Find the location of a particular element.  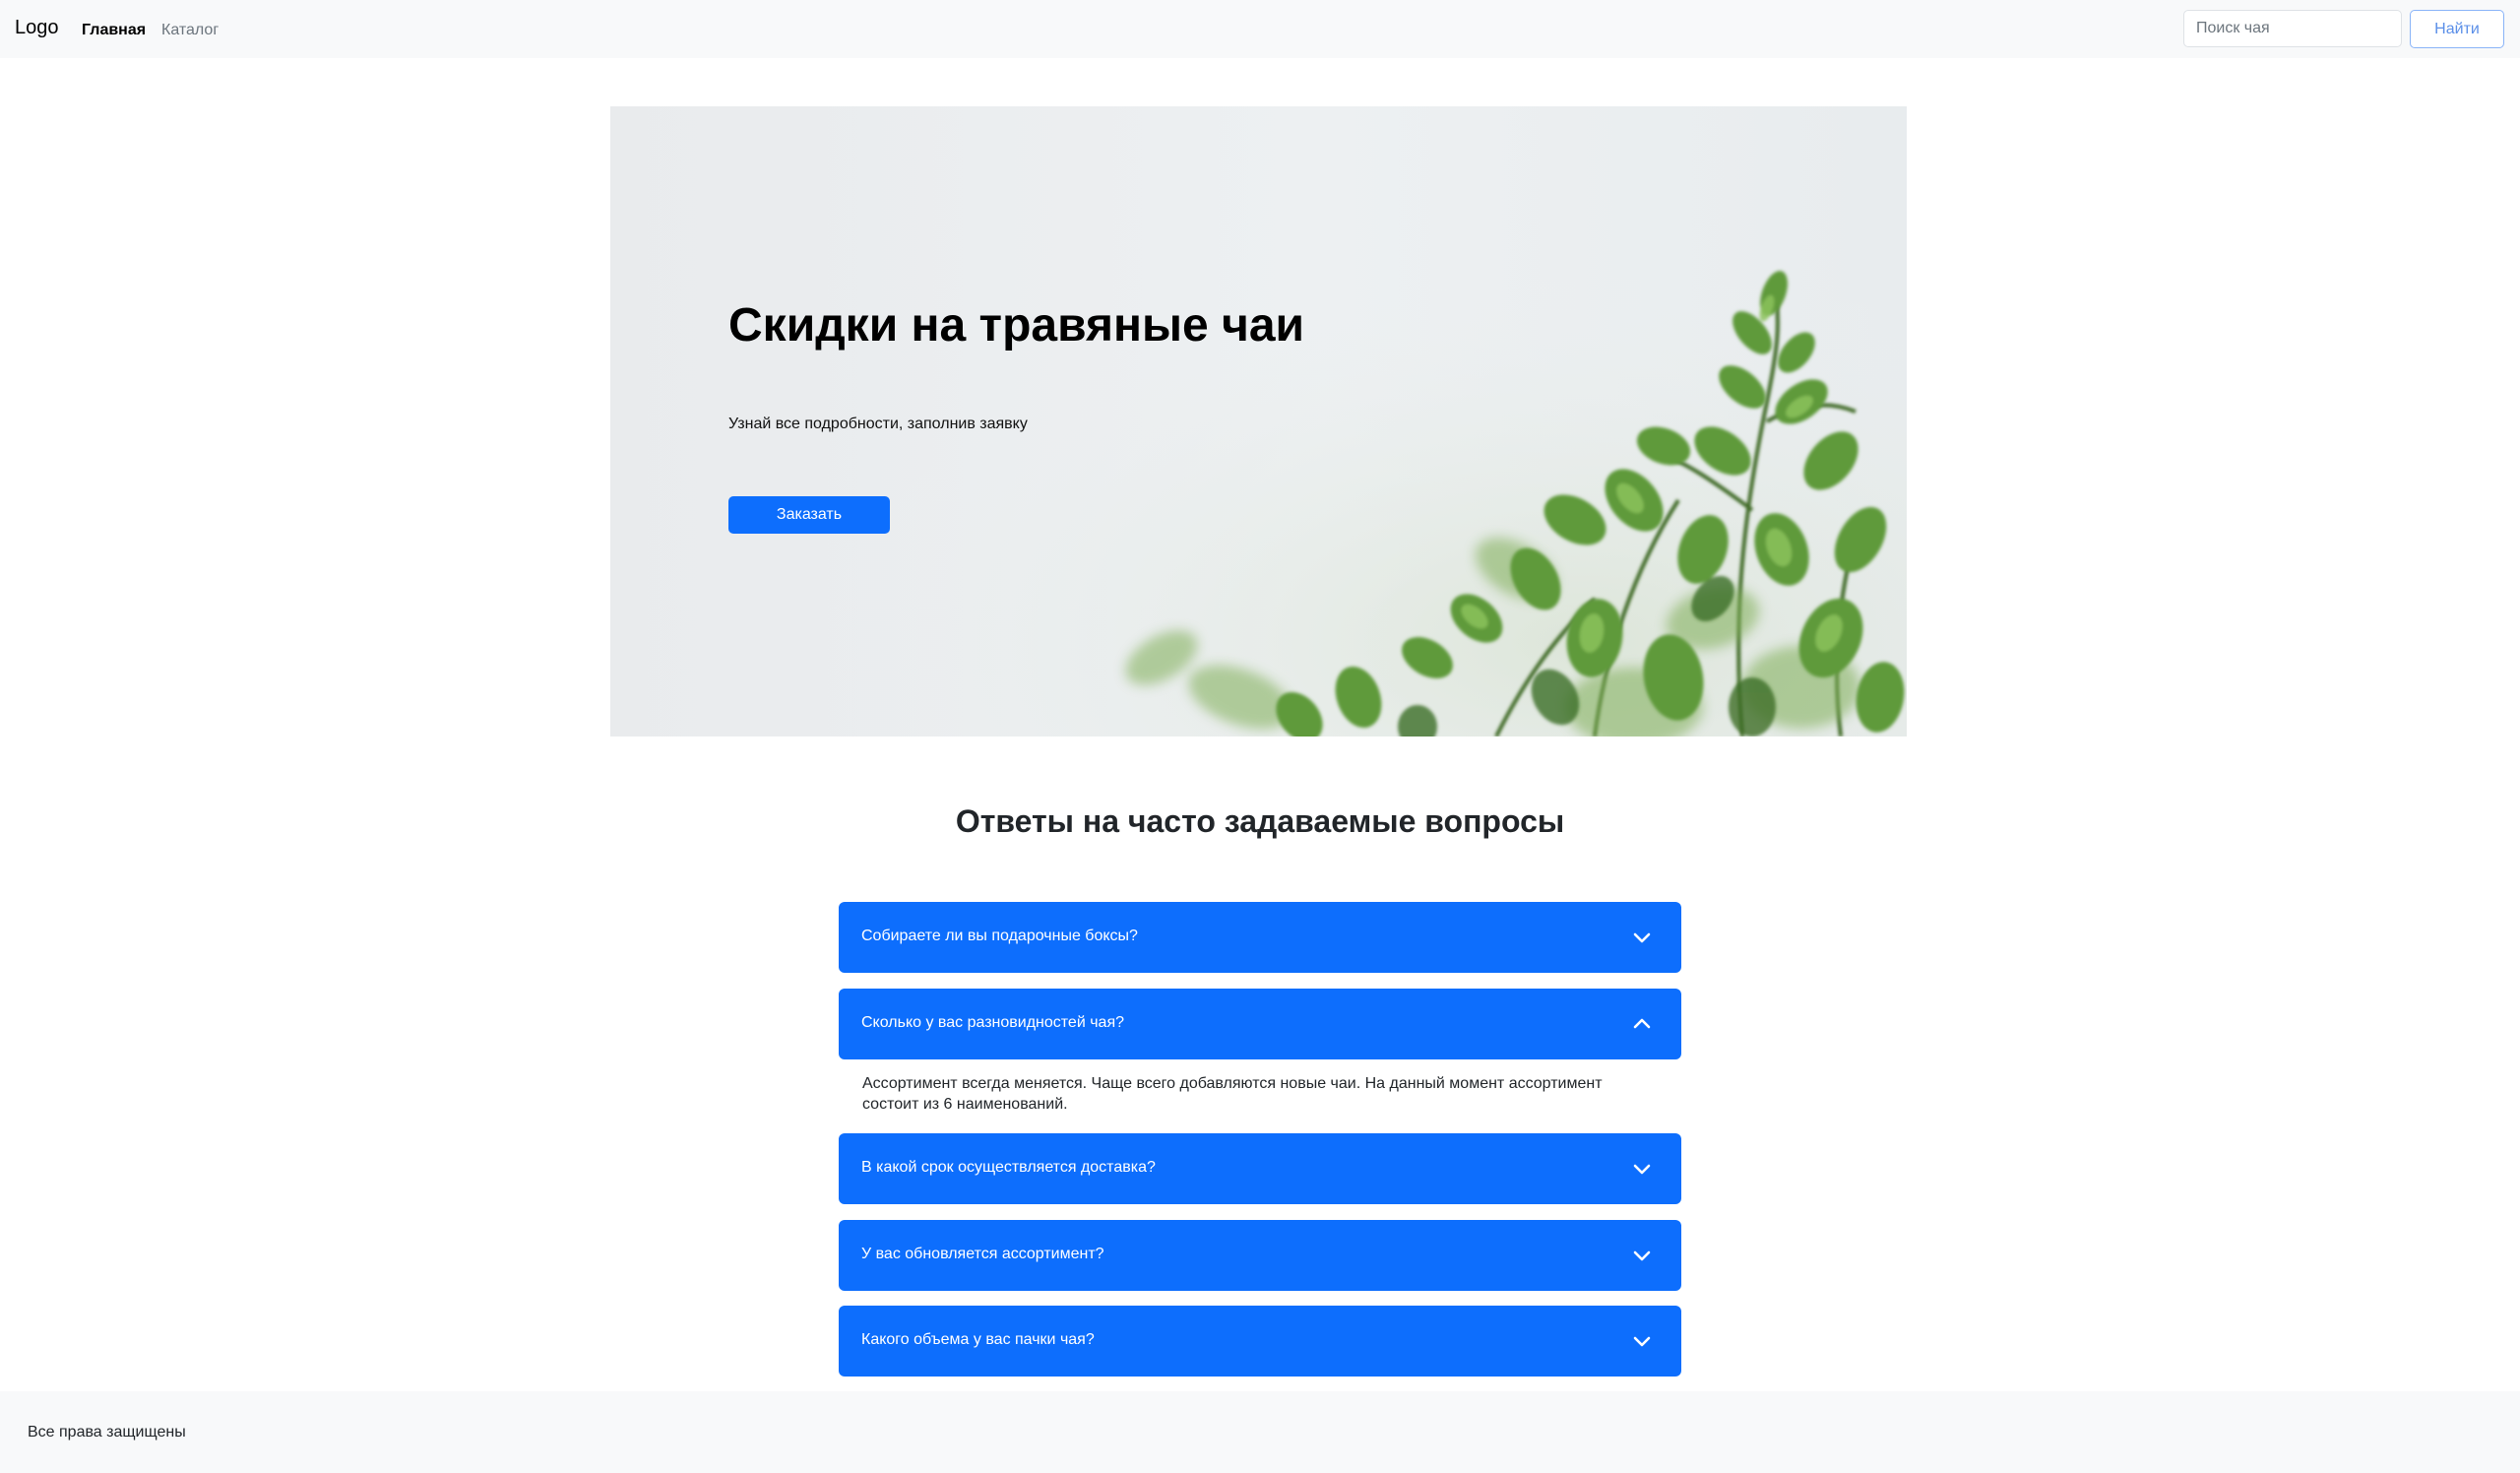

faq-title: Ответы на часто задаваемые вопросы is located at coordinates (1260, 821).